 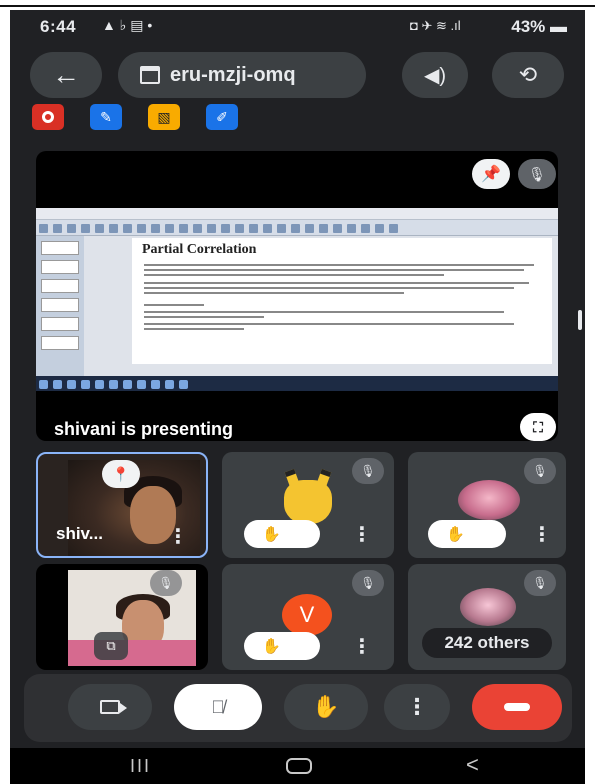 What do you see at coordinates (58, 26) in the screenshot?
I see `status-time: 6:44` at bounding box center [58, 26].